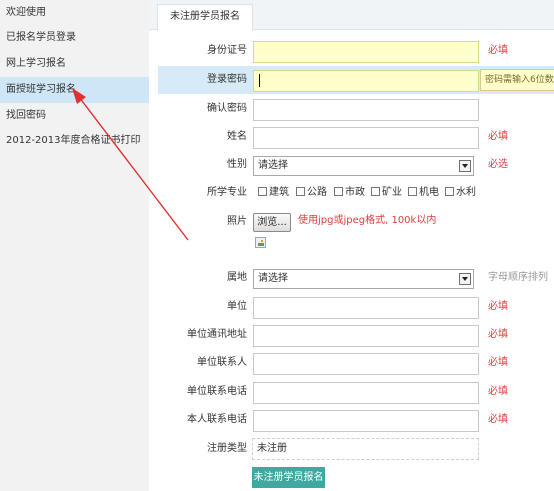  Describe the element at coordinates (498, 136) in the screenshot. I see `name-required: 必填` at that location.